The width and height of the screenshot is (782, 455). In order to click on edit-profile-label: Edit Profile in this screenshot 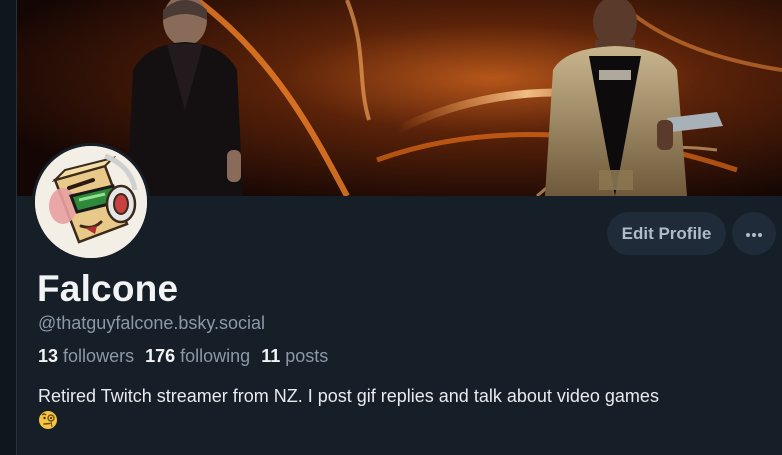, I will do `click(666, 233)`.